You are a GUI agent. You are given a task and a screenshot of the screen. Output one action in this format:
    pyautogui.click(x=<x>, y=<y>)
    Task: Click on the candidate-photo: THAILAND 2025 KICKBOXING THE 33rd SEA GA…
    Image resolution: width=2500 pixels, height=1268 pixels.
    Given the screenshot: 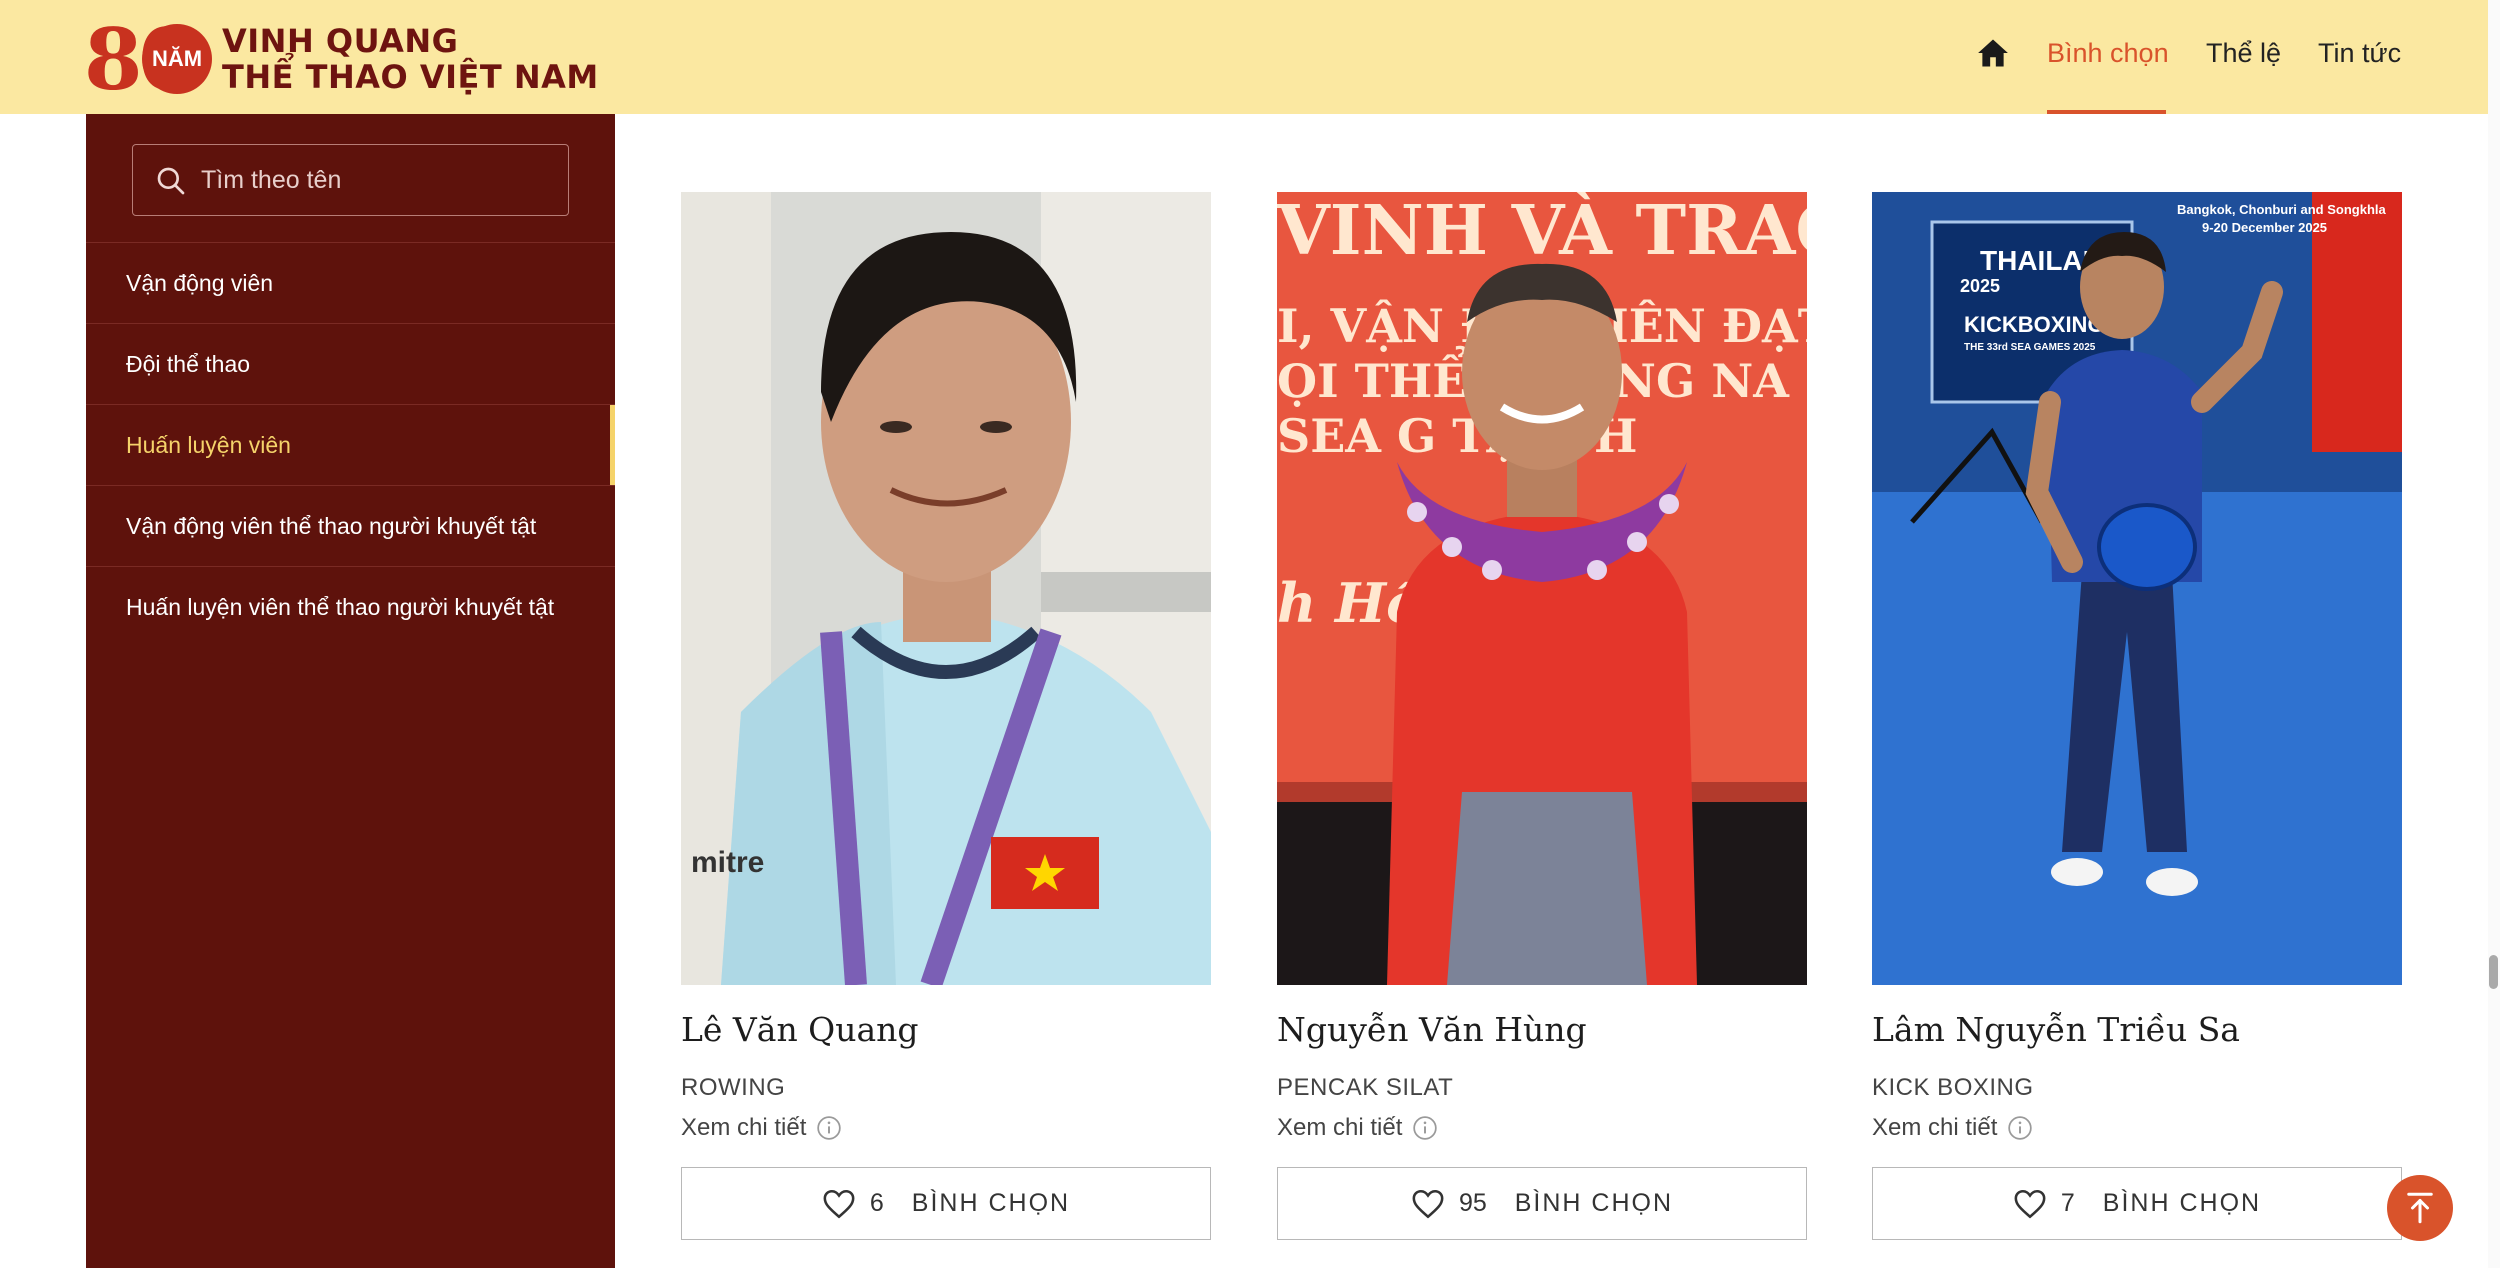 What is the action you would take?
    pyautogui.click(x=2137, y=588)
    